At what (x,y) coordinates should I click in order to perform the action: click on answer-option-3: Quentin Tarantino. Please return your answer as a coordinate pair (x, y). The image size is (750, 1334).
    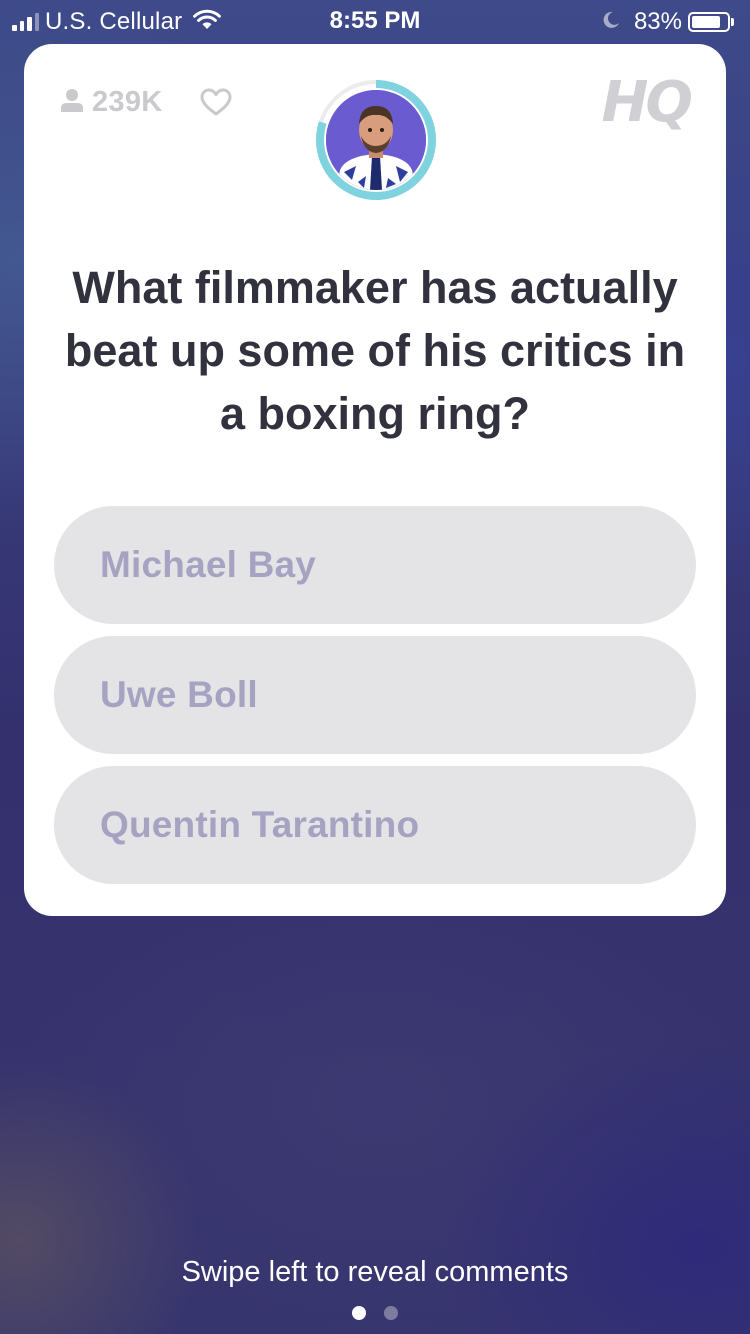
    Looking at the image, I should click on (375, 825).